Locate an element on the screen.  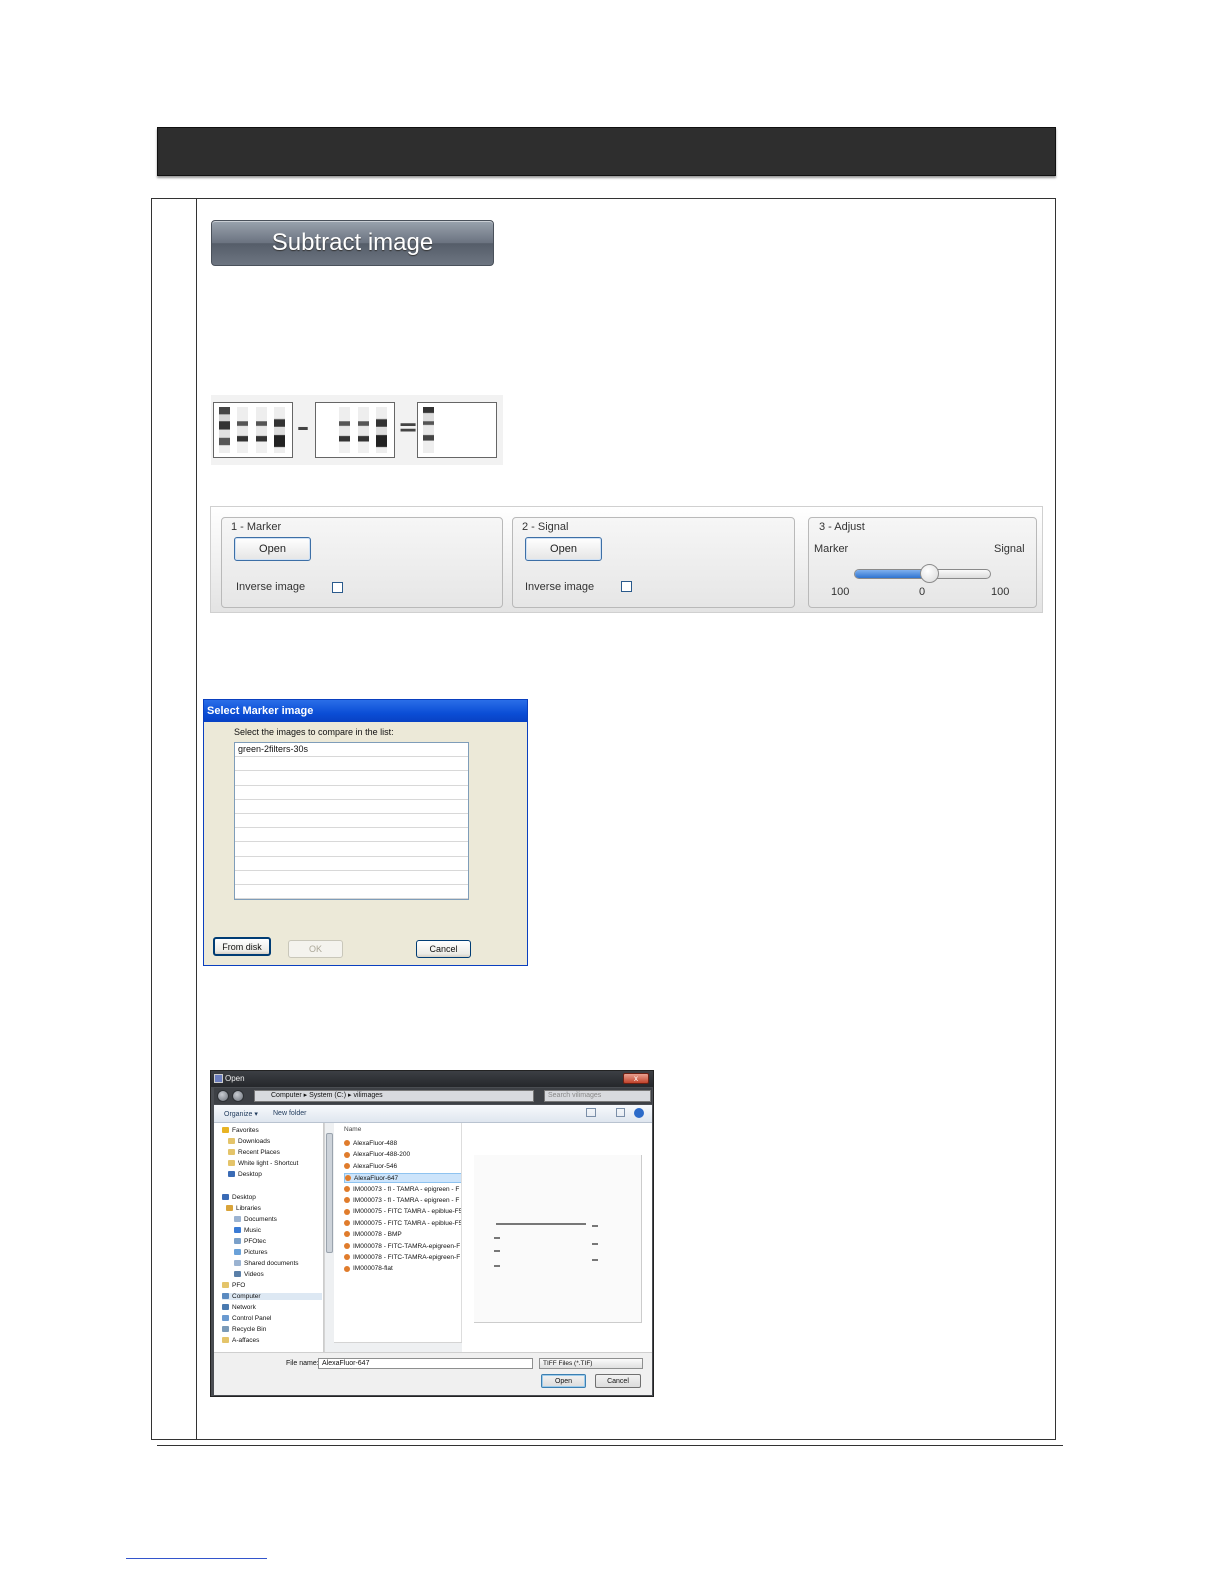
signal-group: 2 - Signal Open Inverse image is located at coordinates (653, 562).